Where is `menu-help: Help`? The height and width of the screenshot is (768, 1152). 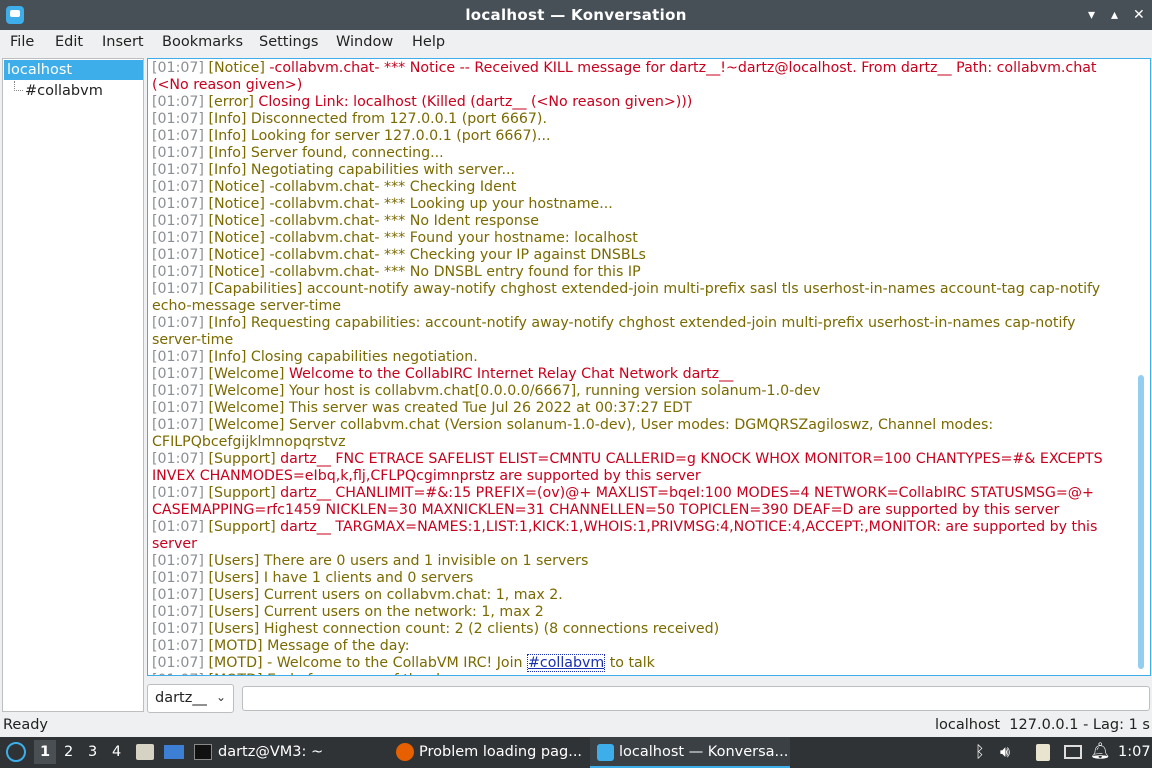 menu-help: Help is located at coordinates (428, 42).